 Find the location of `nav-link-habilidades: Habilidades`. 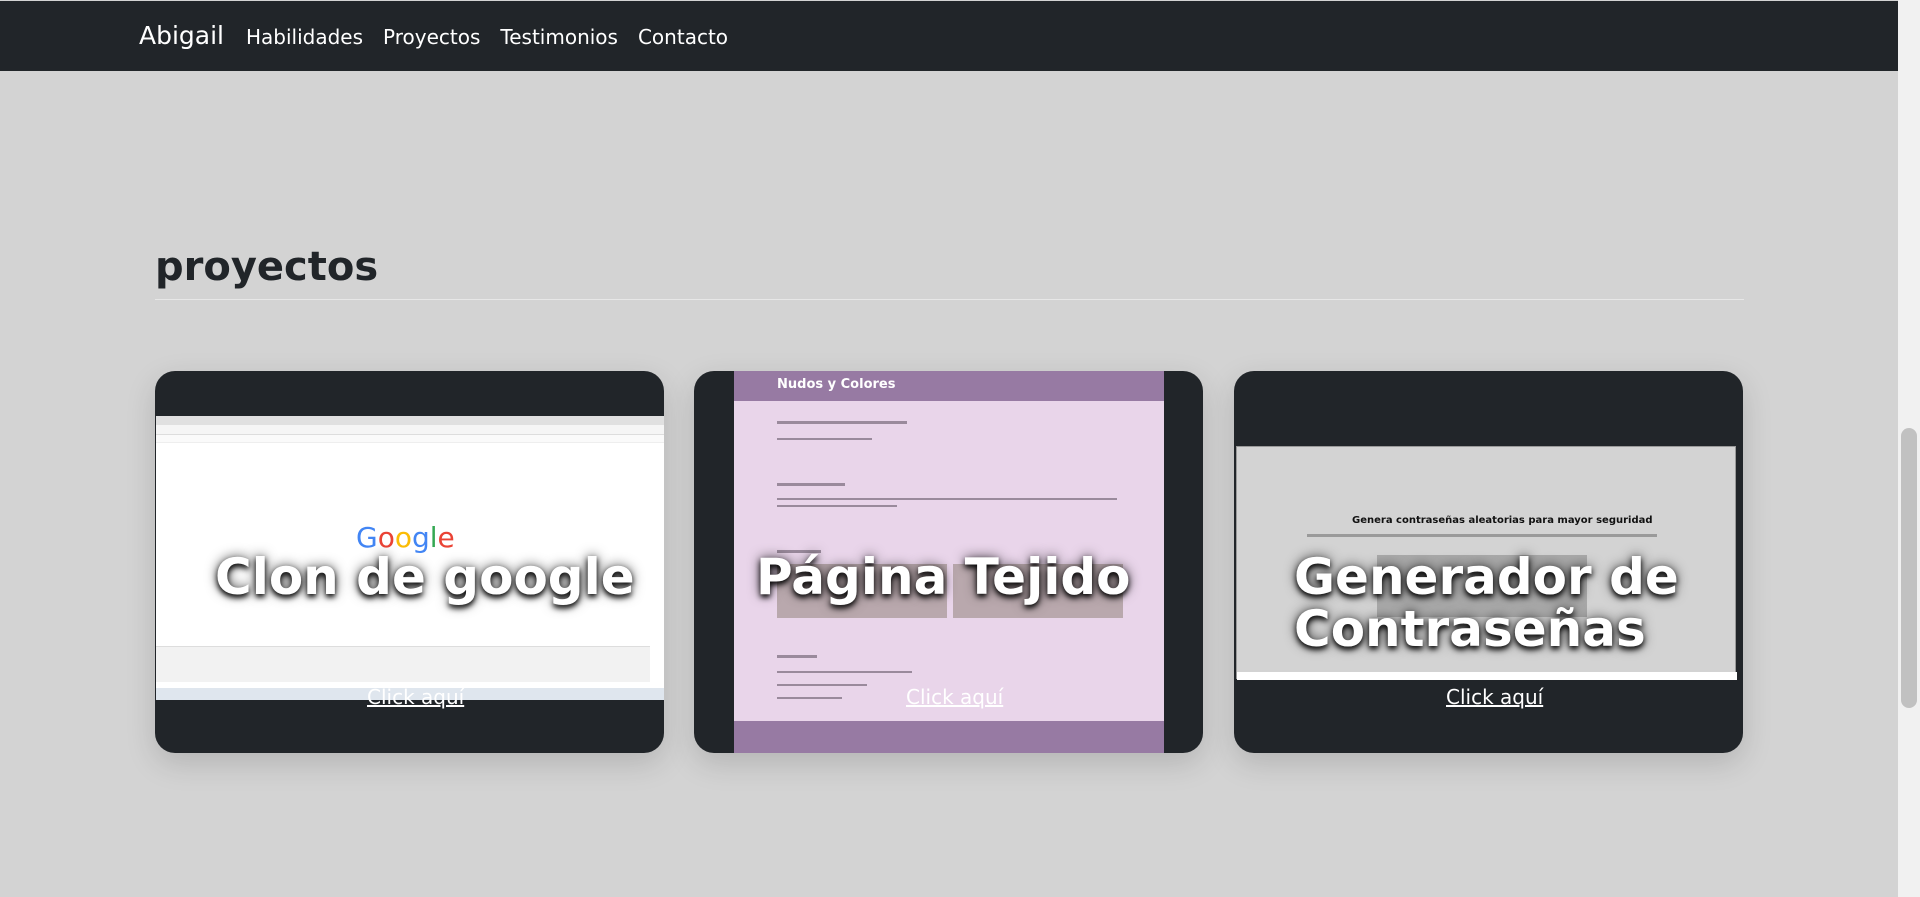

nav-link-habilidades: Habilidades is located at coordinates (304, 37).